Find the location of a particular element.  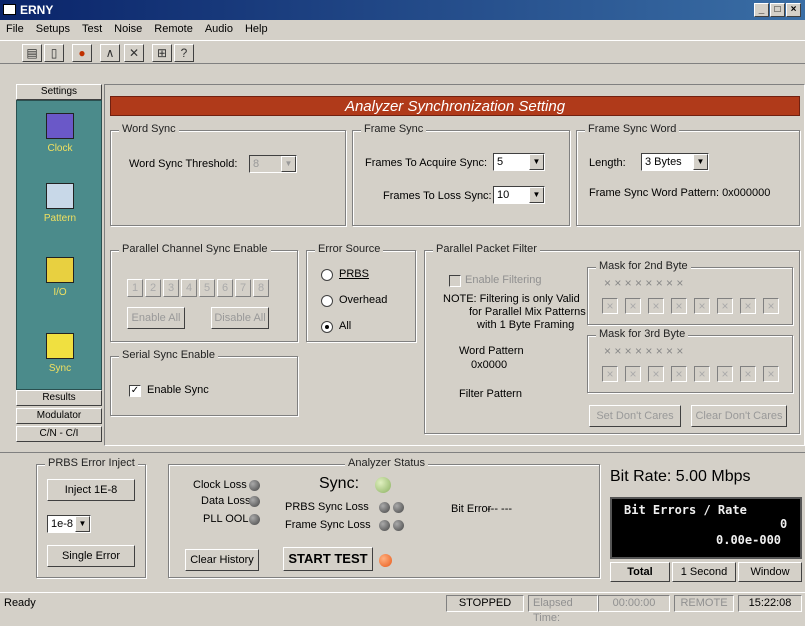

mask-bit-indicator: × × × × × × × × is located at coordinates (644, 351).